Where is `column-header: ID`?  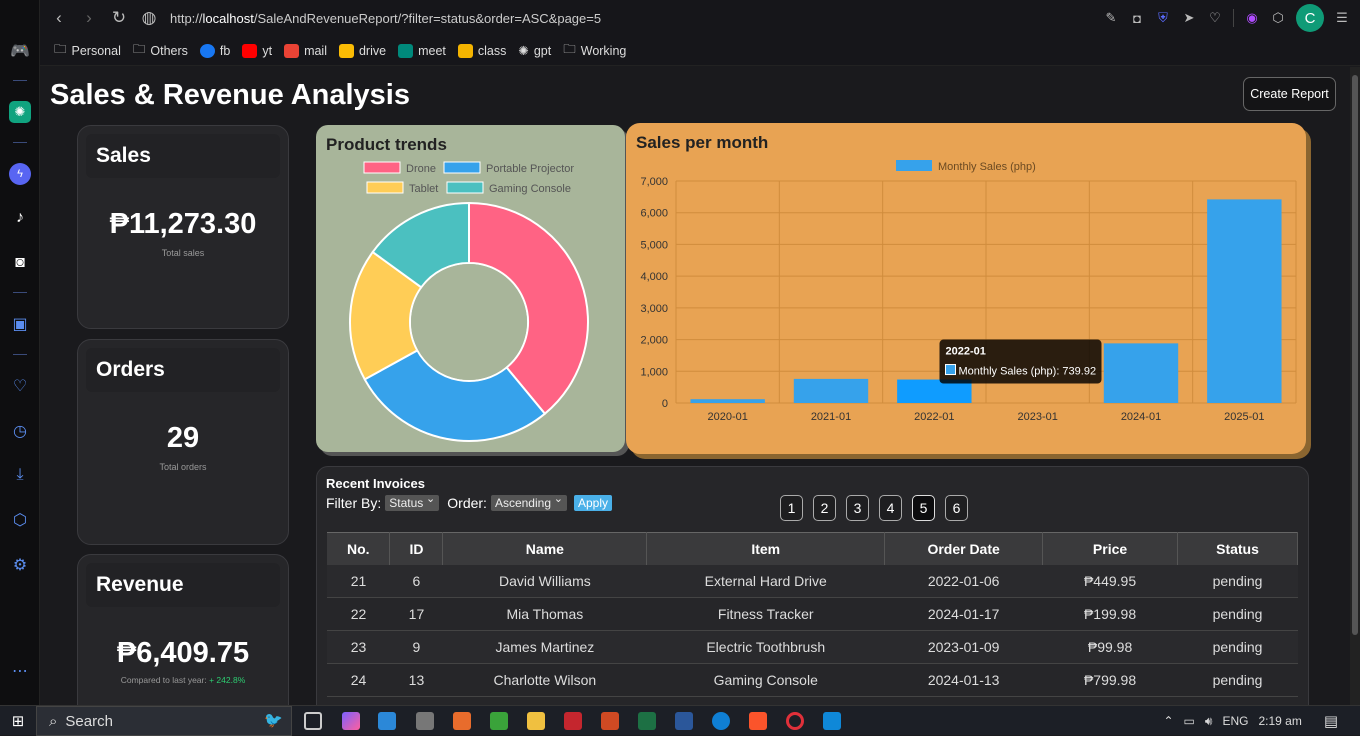 column-header: ID is located at coordinates (416, 548).